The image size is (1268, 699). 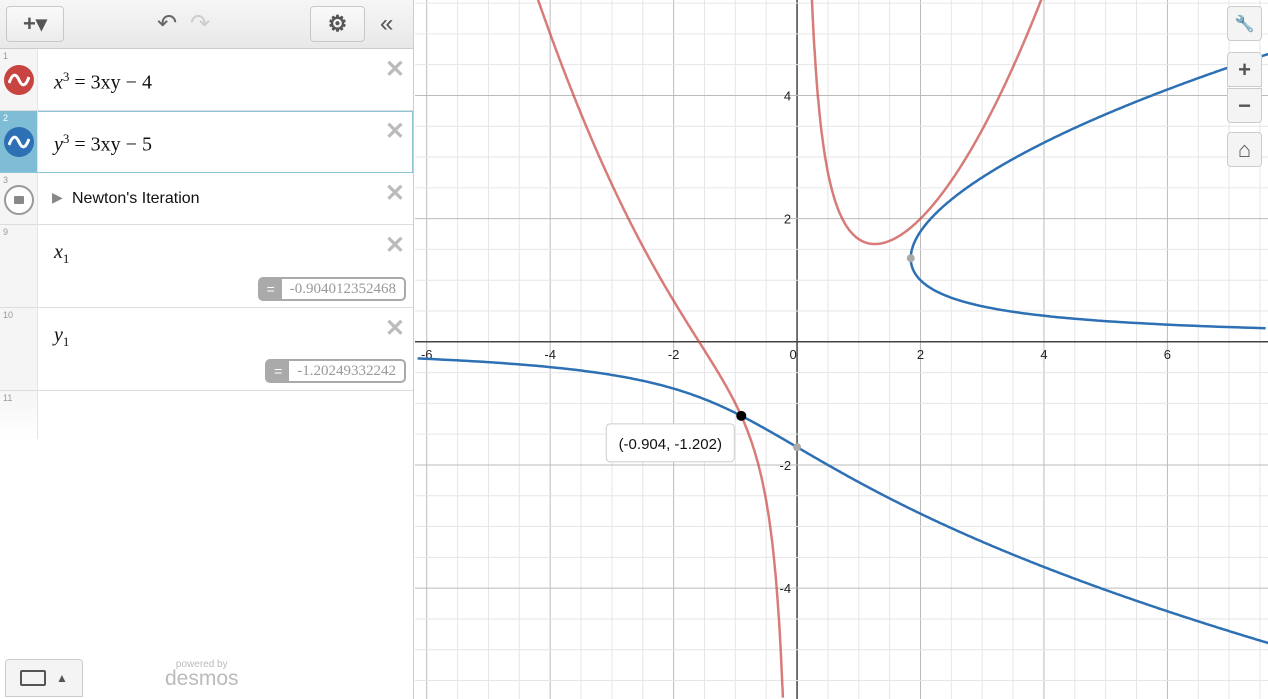 I want to click on row-number: 2, so click(x=6, y=118).